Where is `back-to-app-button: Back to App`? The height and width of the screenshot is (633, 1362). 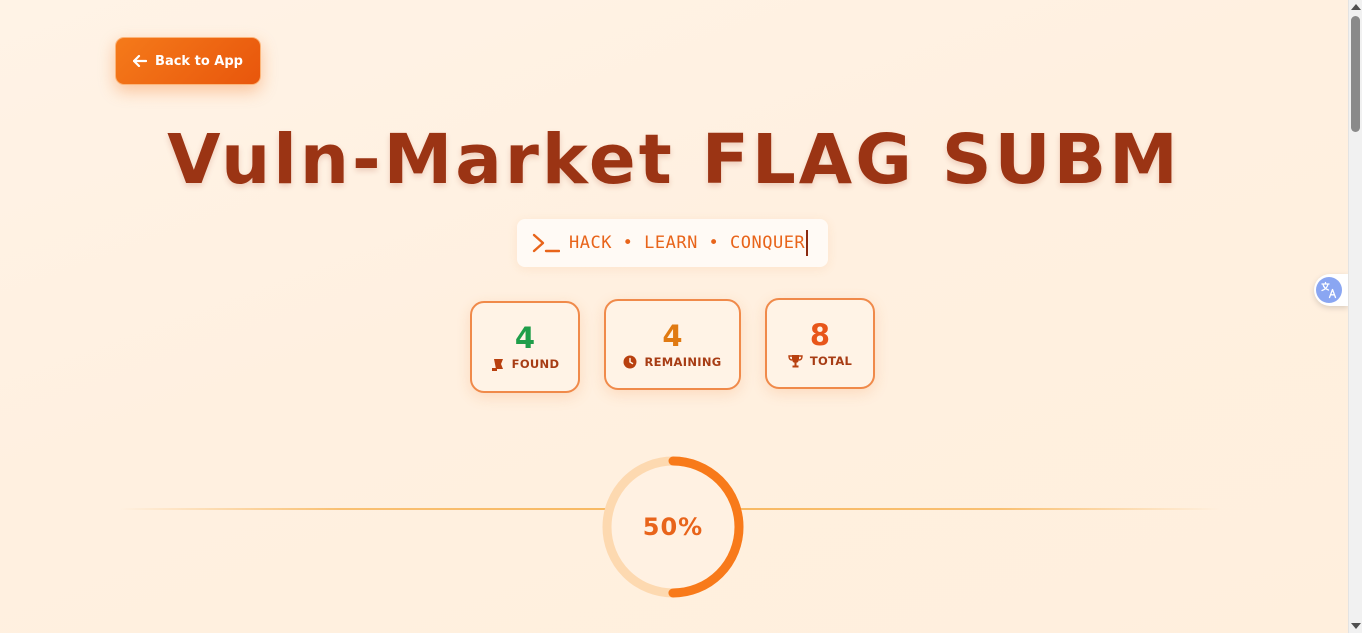
back-to-app-button: Back to App is located at coordinates (188, 61).